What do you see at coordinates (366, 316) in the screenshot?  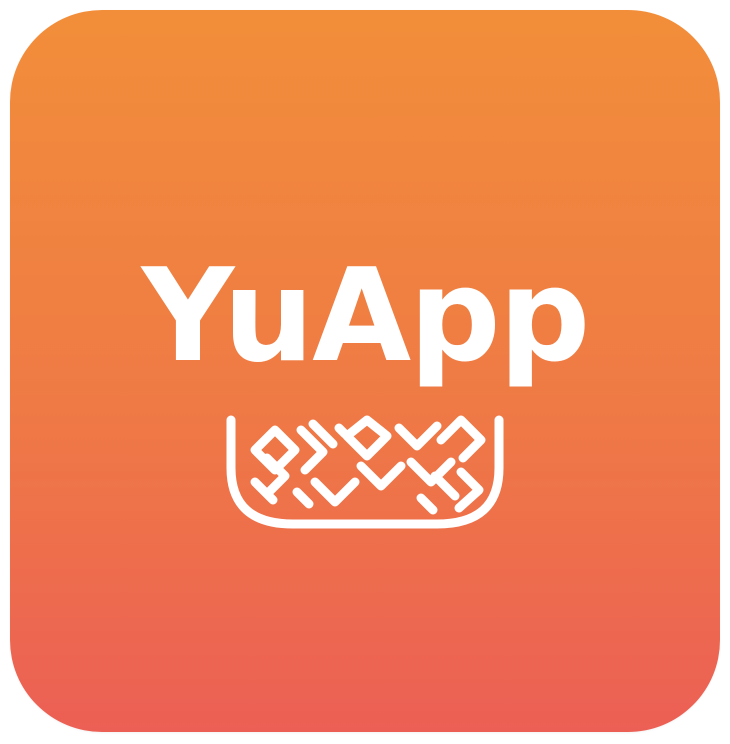 I see `app-name: YuApp` at bounding box center [366, 316].